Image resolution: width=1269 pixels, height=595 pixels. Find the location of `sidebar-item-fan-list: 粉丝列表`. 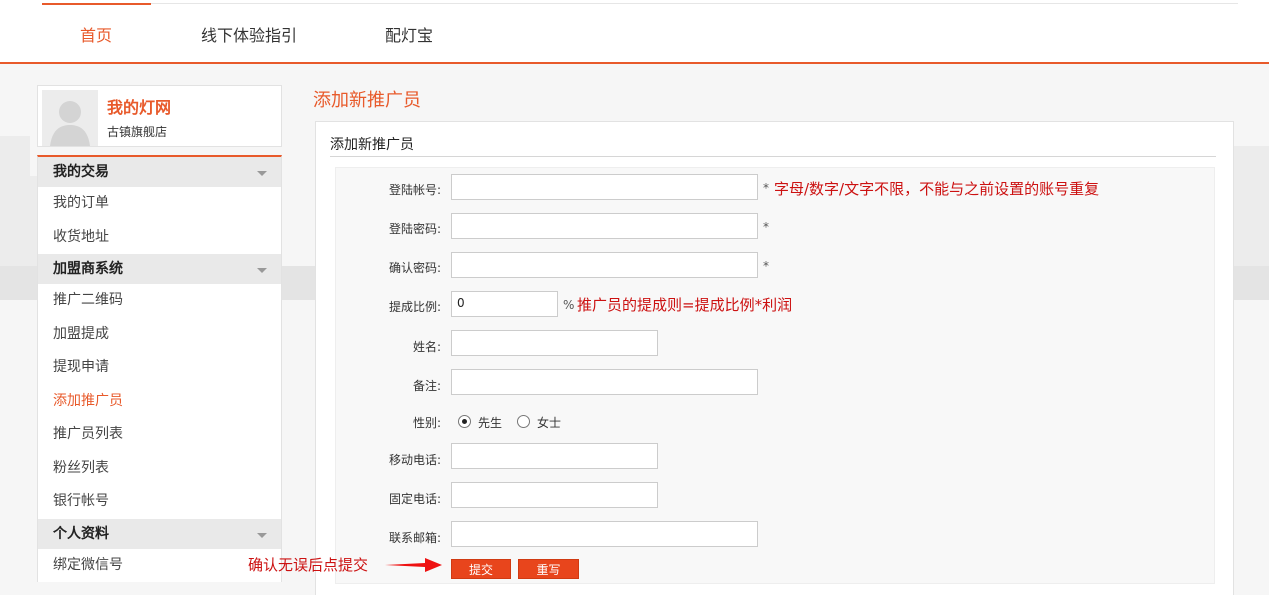

sidebar-item-fan-list: 粉丝列表 is located at coordinates (159, 469).